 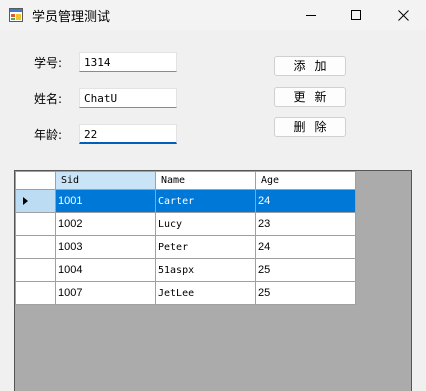 What do you see at coordinates (310, 127) in the screenshot?
I see `delete-button: 删除` at bounding box center [310, 127].